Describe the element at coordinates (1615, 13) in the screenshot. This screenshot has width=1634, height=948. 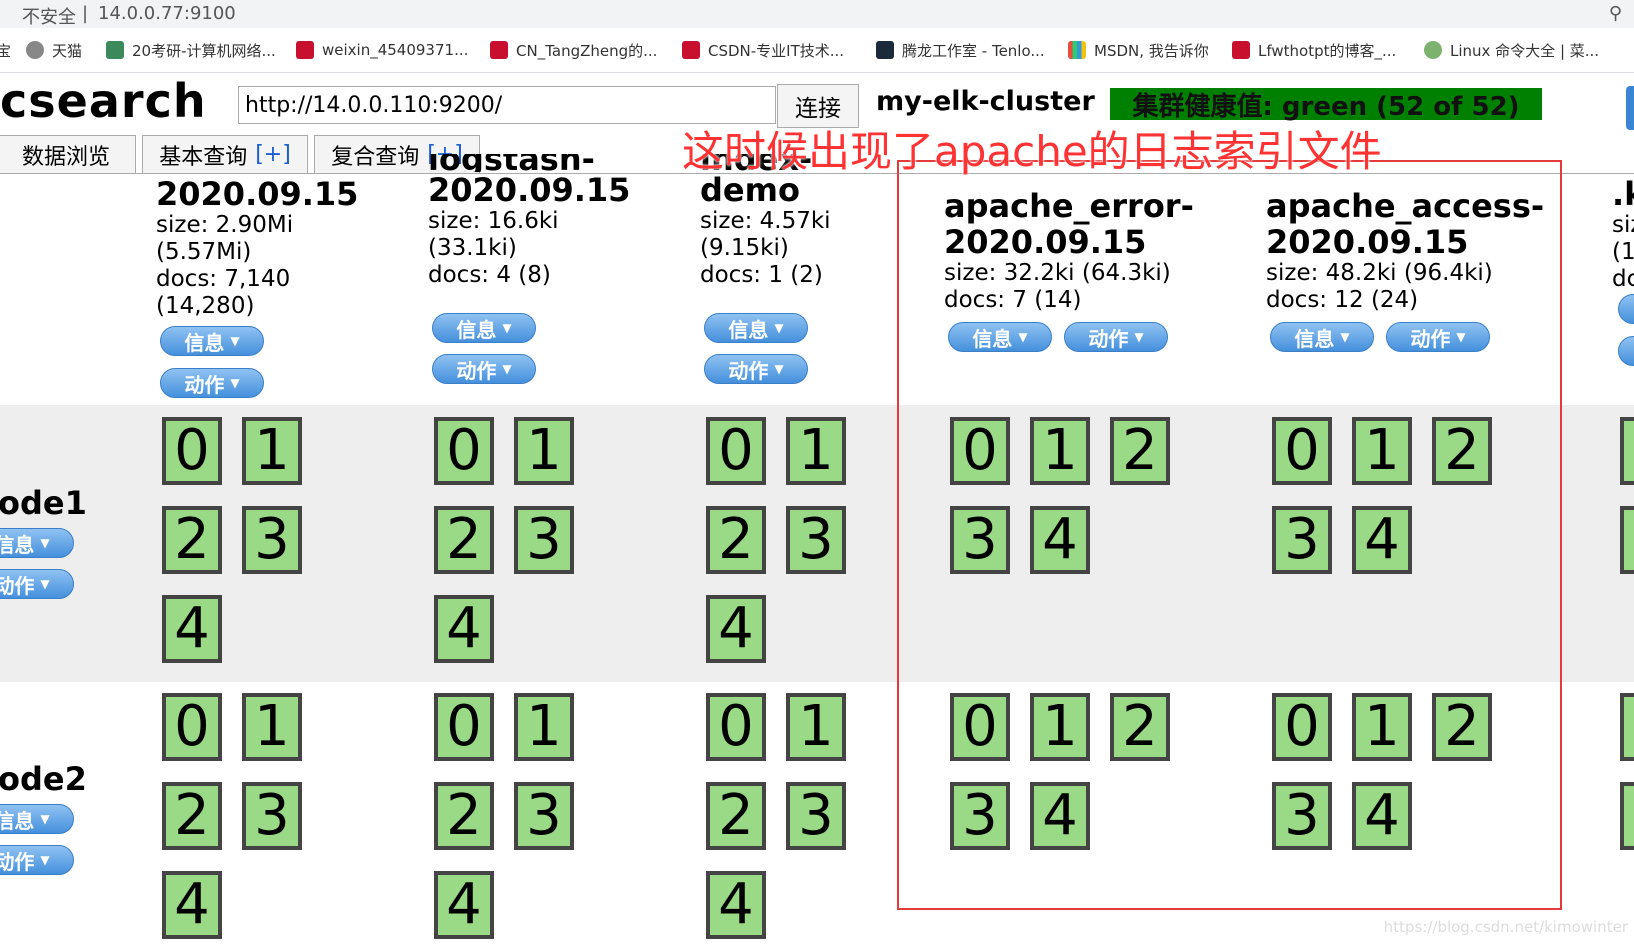
I see `zoom-icon: ⚲` at that location.